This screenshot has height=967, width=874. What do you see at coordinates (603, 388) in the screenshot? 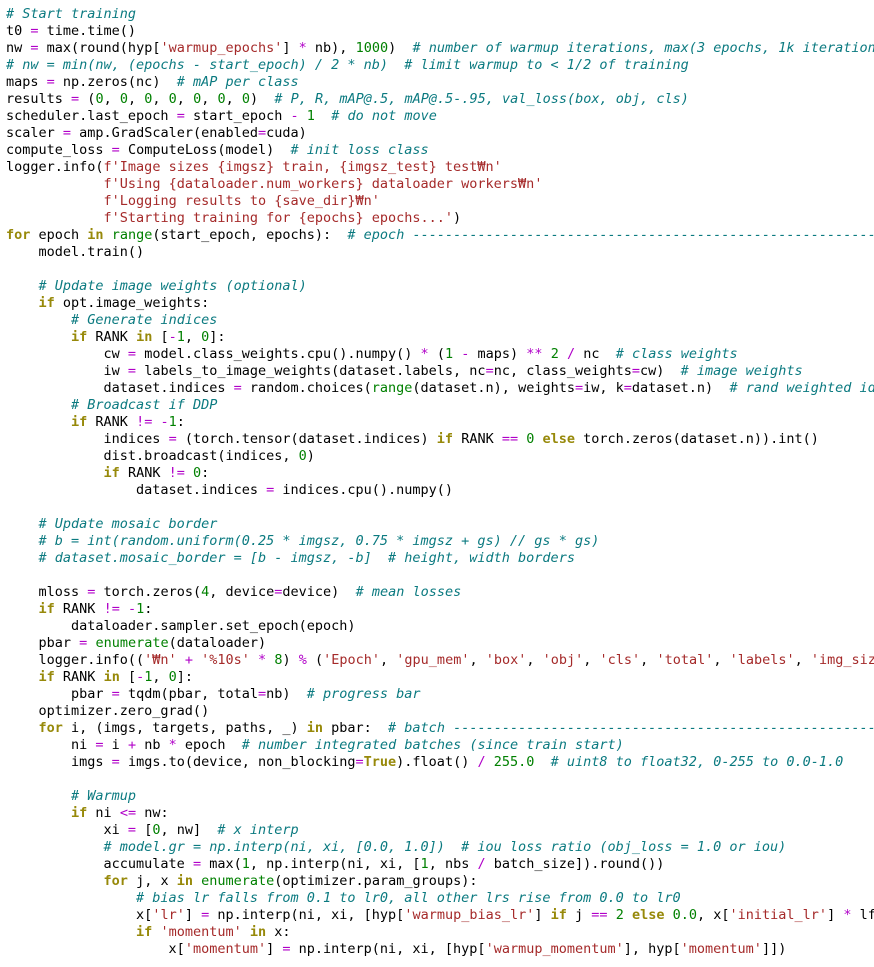
I see `token-plain: iw, k` at bounding box center [603, 388].